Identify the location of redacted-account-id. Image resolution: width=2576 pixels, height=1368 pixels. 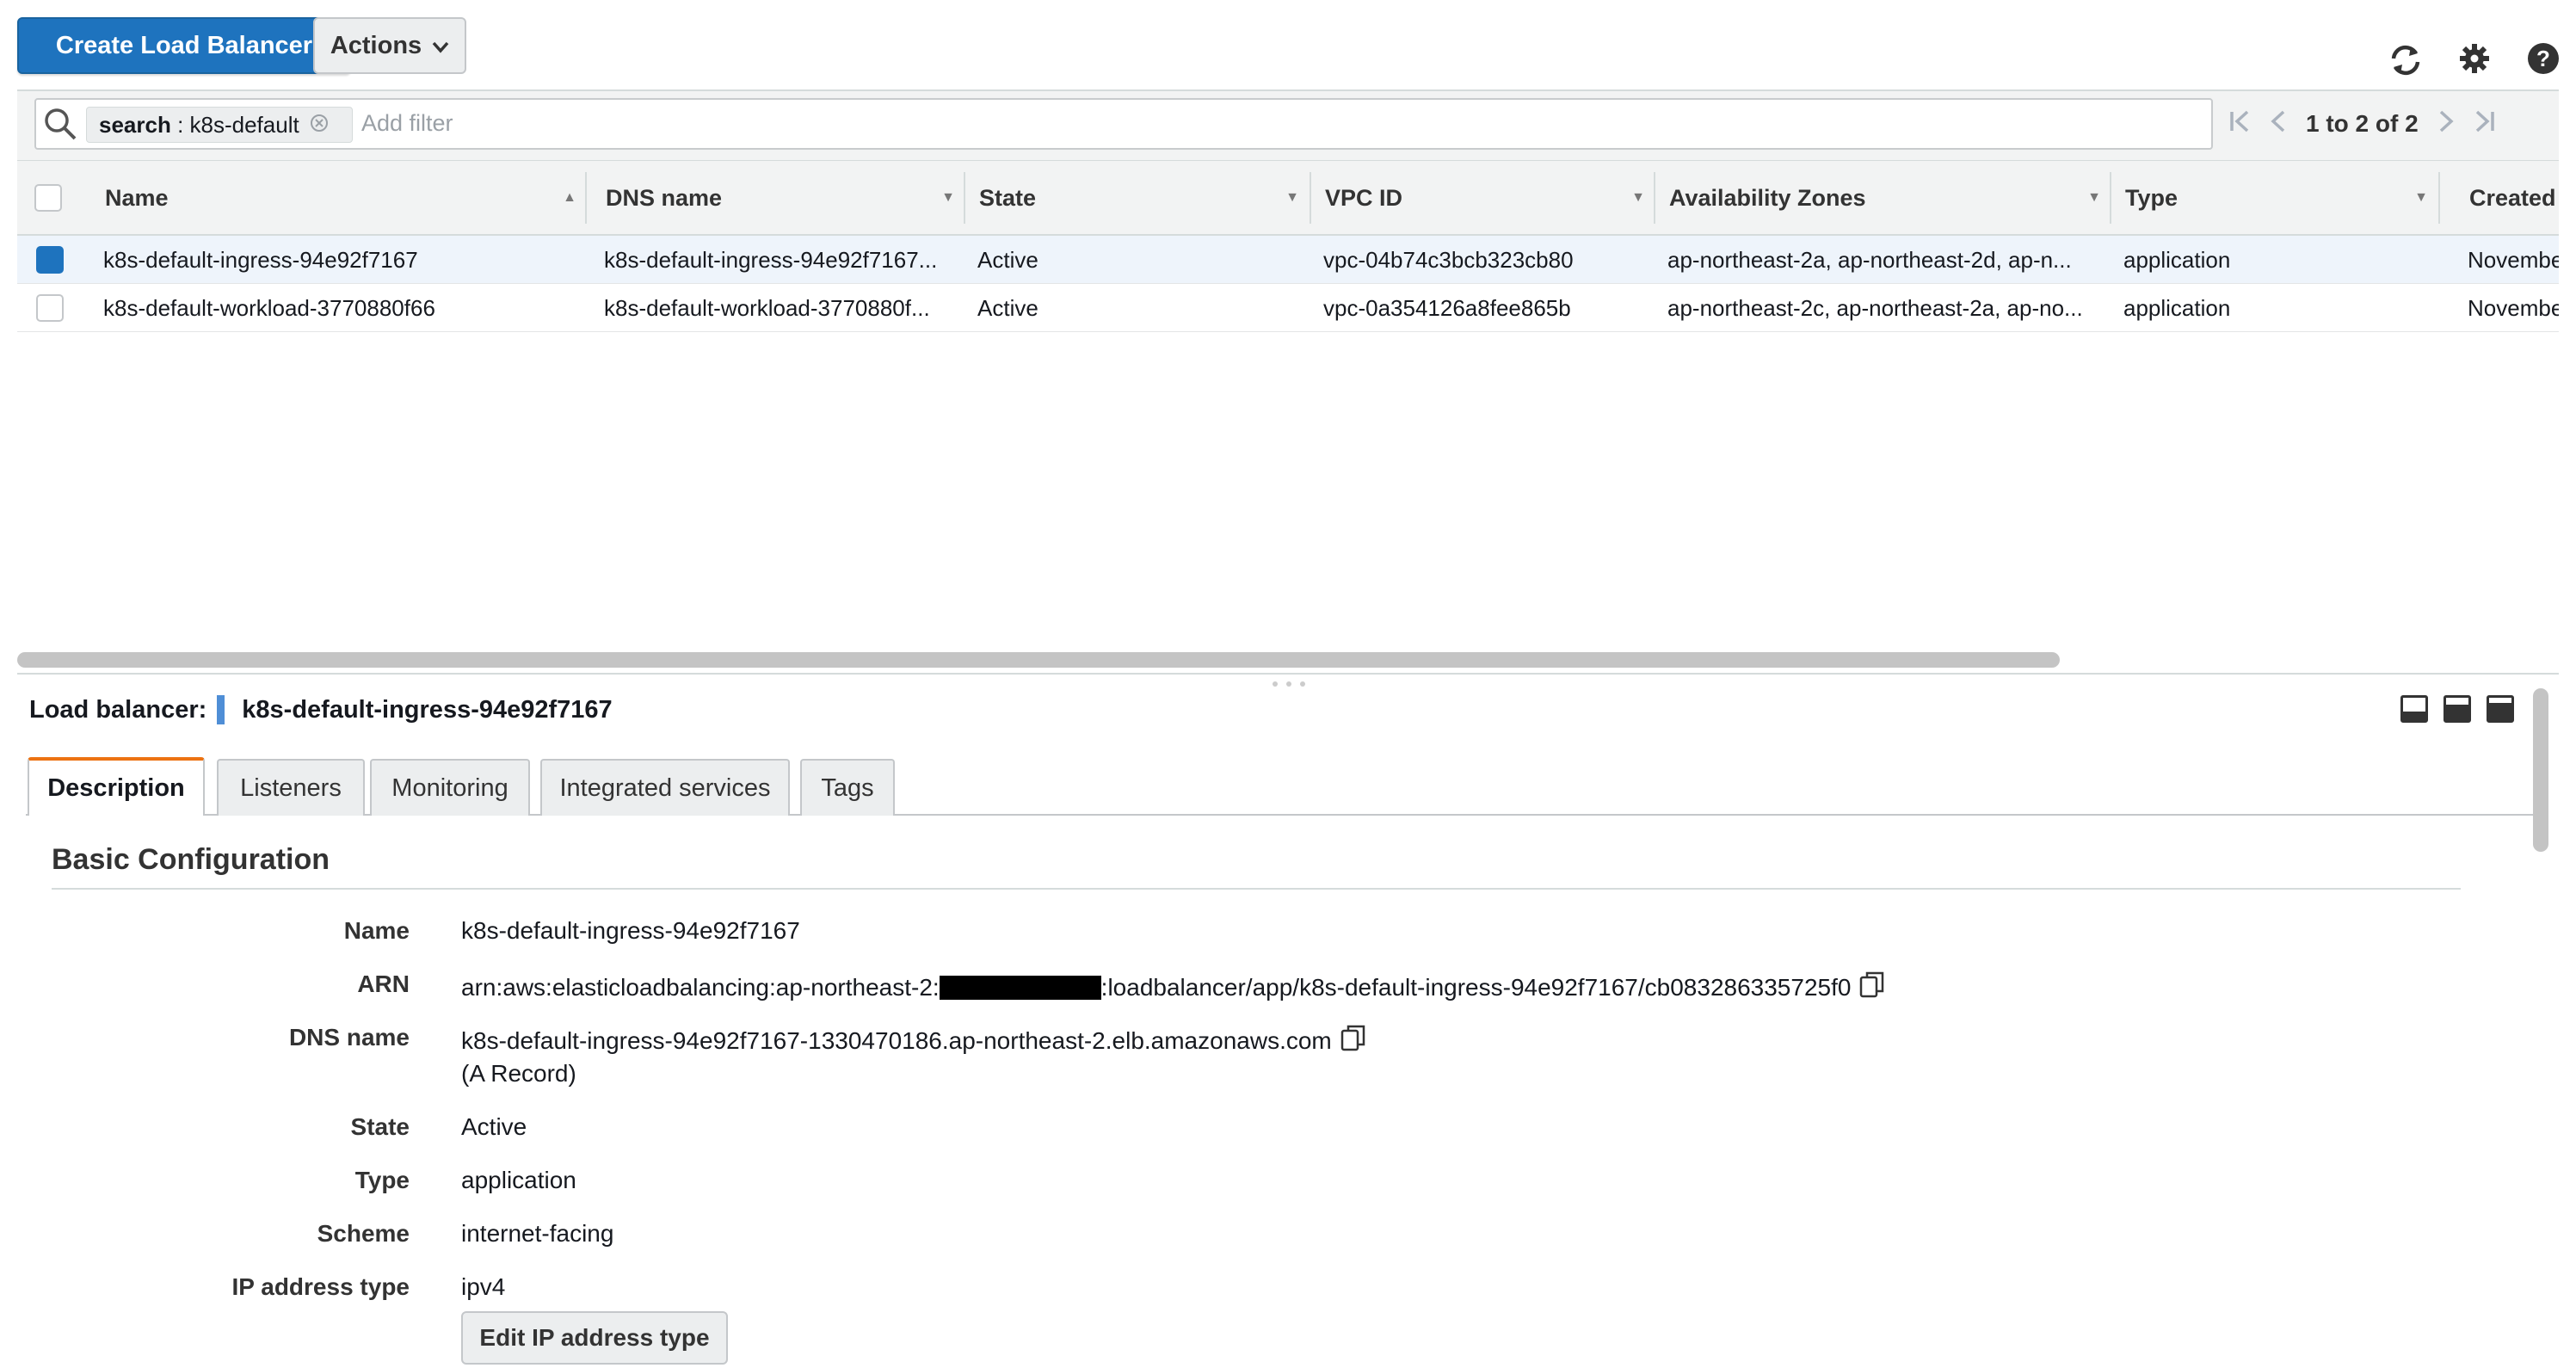
(1020, 987).